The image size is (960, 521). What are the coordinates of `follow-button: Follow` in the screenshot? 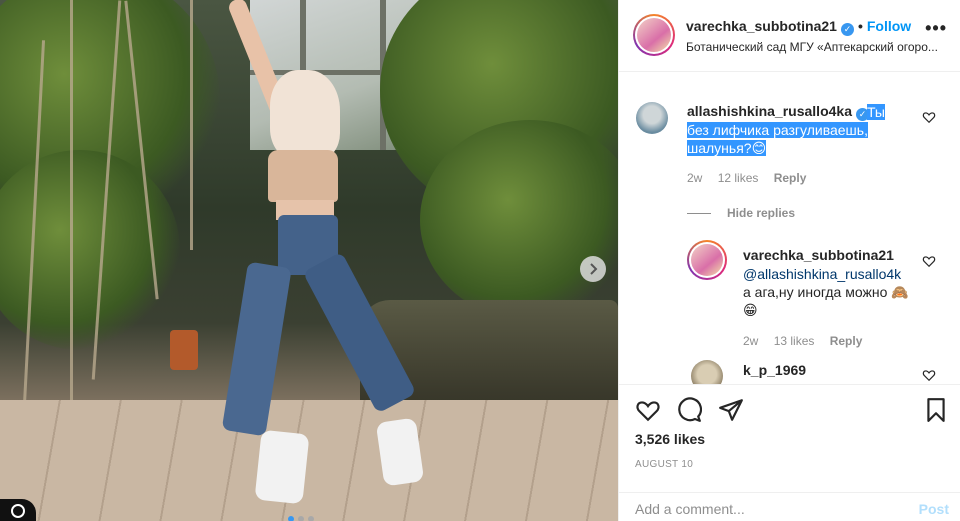 It's located at (889, 26).